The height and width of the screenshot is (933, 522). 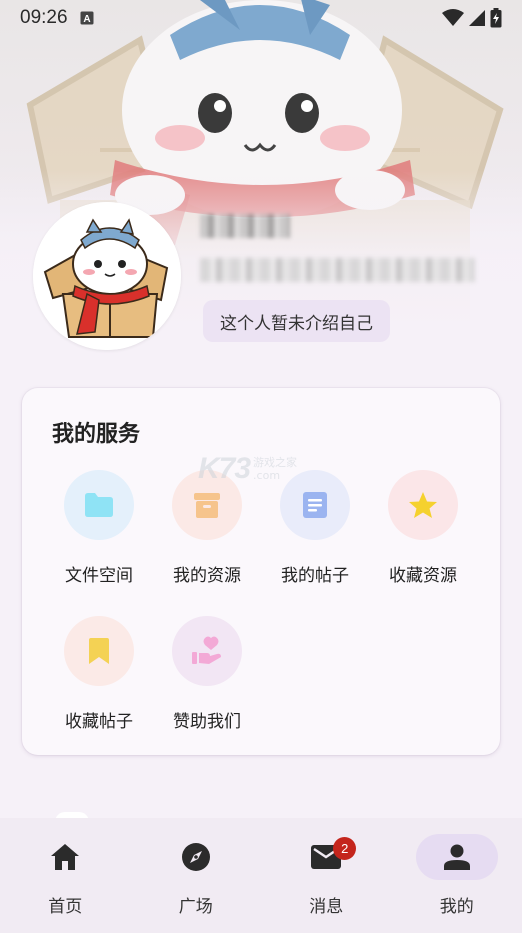 I want to click on services-title: 我的服务, so click(x=96, y=434).